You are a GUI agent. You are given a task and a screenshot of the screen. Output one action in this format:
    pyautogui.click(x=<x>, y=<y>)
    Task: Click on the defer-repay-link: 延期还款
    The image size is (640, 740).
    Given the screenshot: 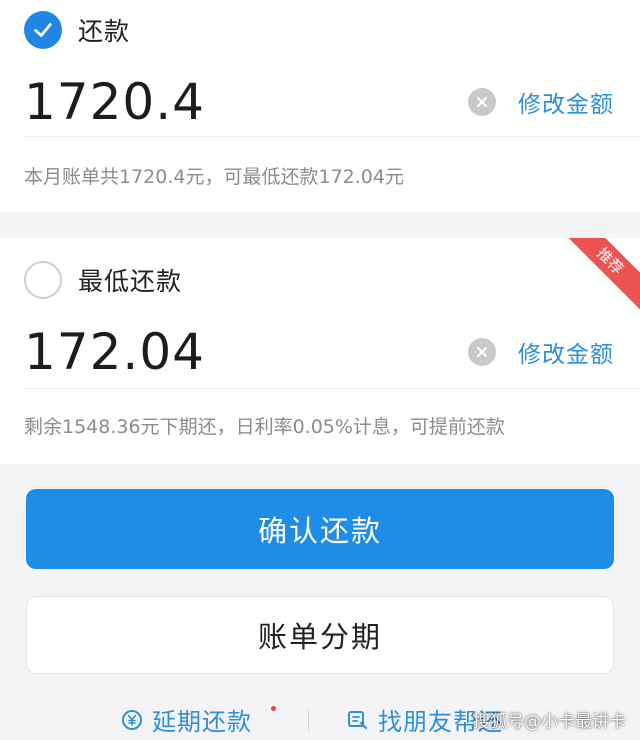 What is the action you would take?
    pyautogui.click(x=186, y=719)
    